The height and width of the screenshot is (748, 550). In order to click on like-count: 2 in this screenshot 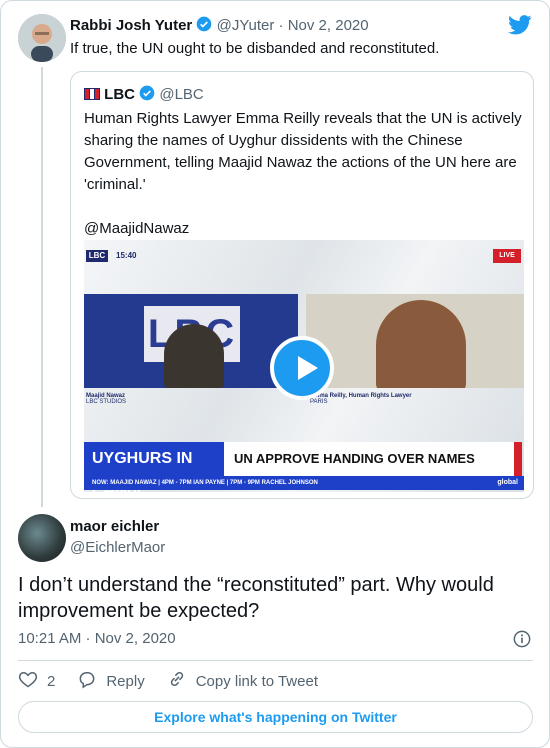, I will do `click(51, 681)`.